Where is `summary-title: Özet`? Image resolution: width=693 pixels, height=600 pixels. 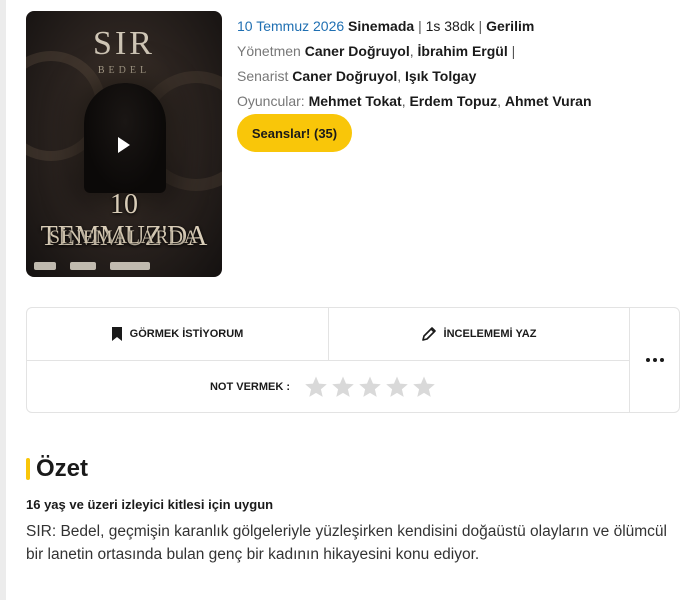
summary-title: Özet is located at coordinates (62, 468).